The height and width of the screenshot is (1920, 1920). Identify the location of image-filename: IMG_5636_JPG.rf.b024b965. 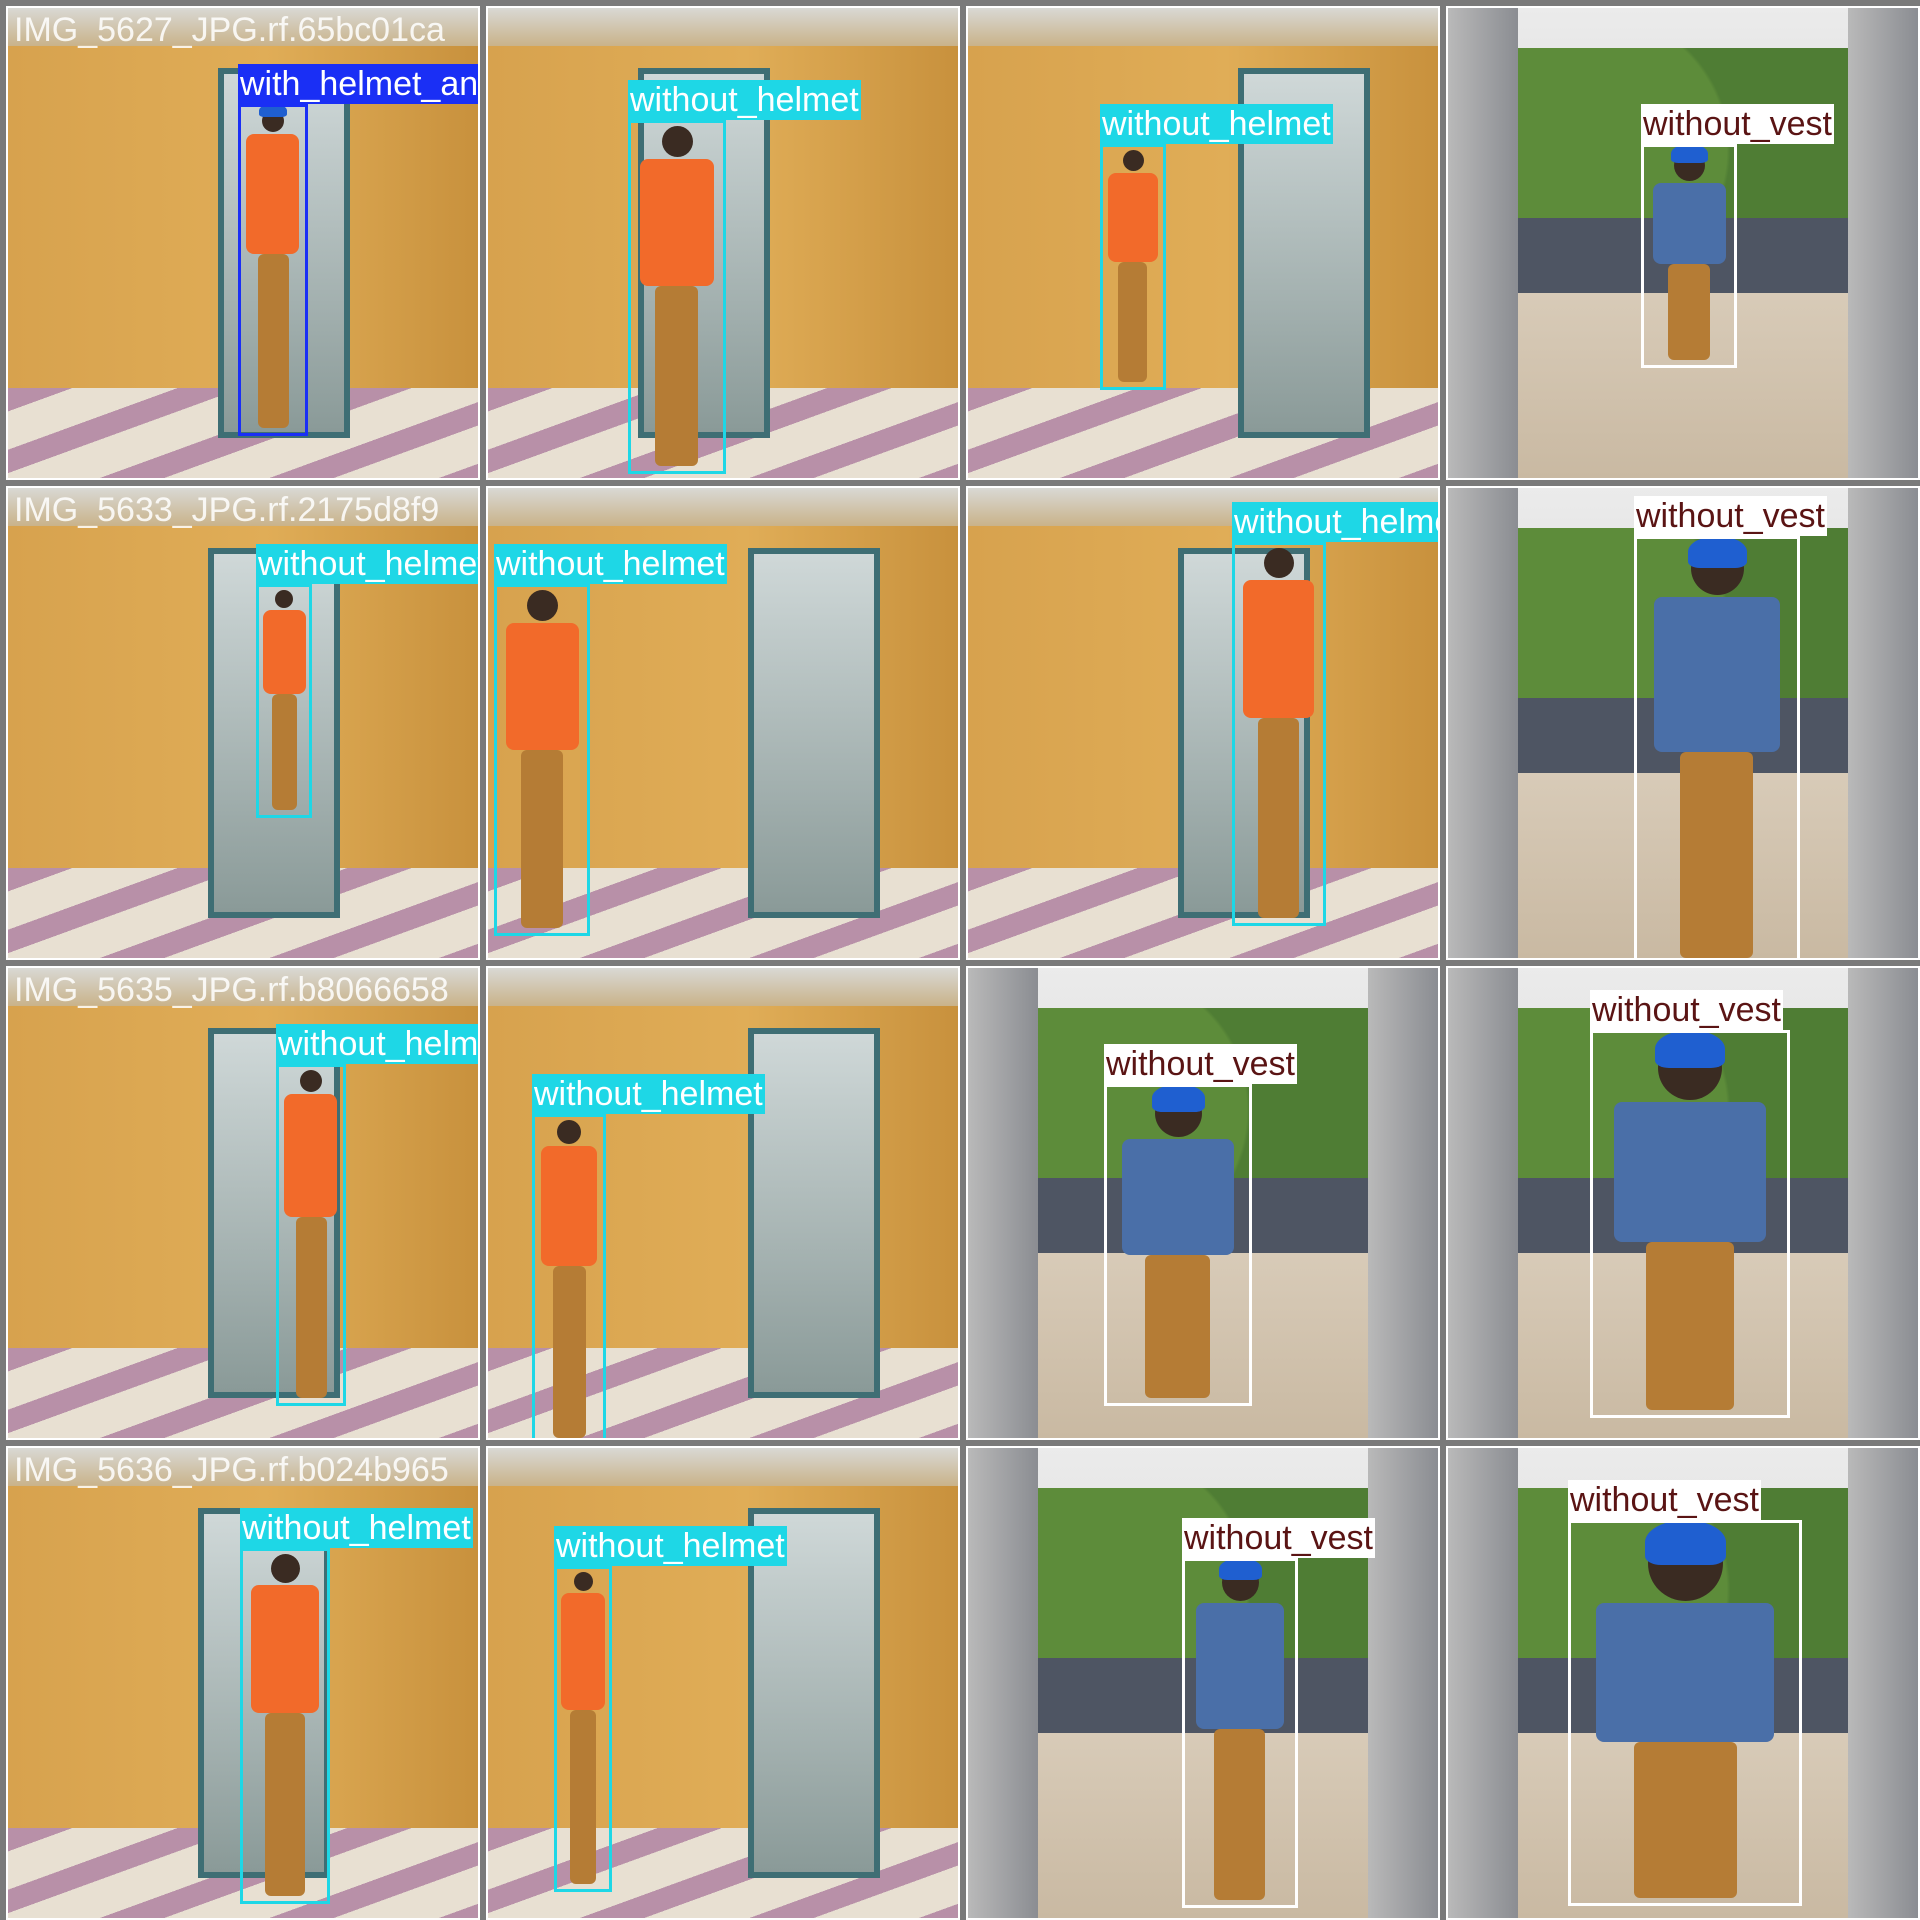
(231, 1470).